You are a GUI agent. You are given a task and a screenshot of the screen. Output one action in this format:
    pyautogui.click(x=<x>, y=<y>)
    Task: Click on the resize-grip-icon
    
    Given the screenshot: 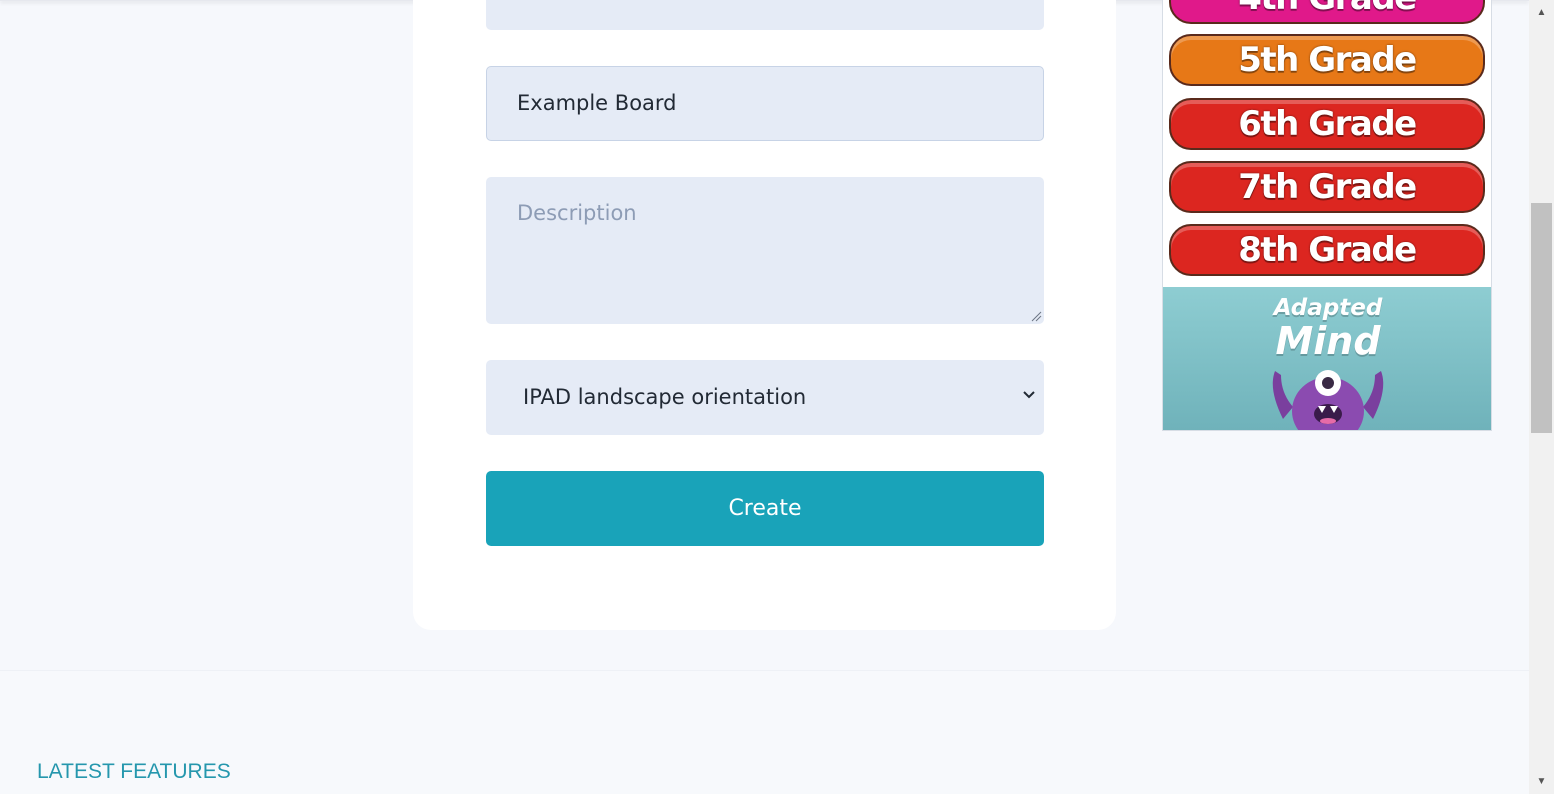 What is the action you would take?
    pyautogui.click(x=1036, y=316)
    